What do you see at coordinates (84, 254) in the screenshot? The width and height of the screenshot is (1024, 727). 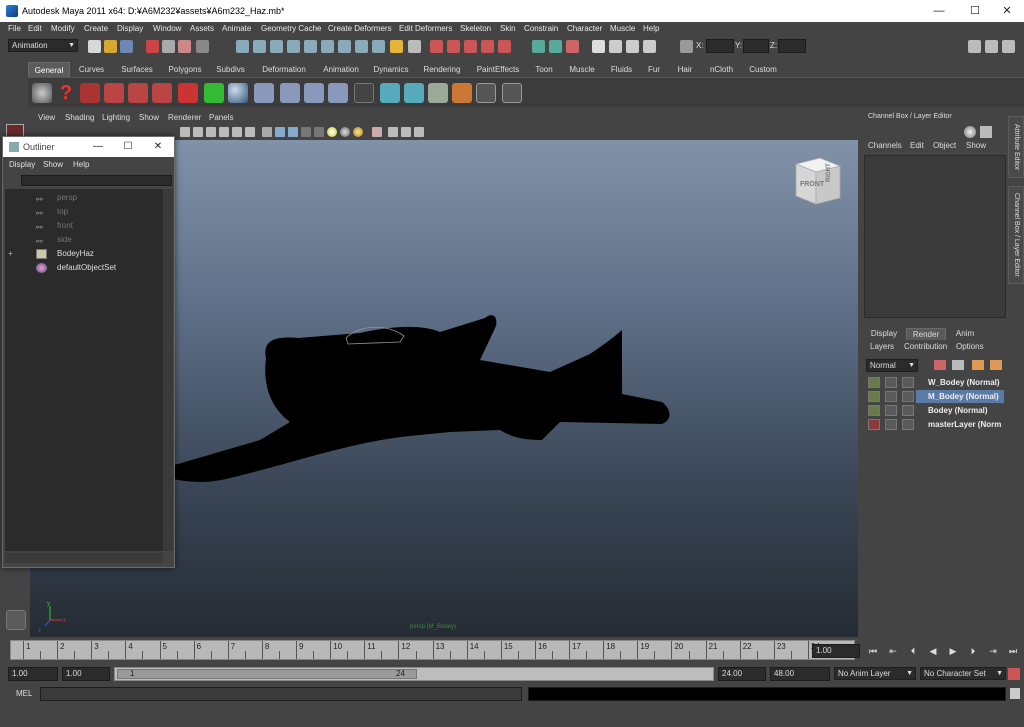 I see `outliner-item-bodeyhaz: + BodeyHaz` at bounding box center [84, 254].